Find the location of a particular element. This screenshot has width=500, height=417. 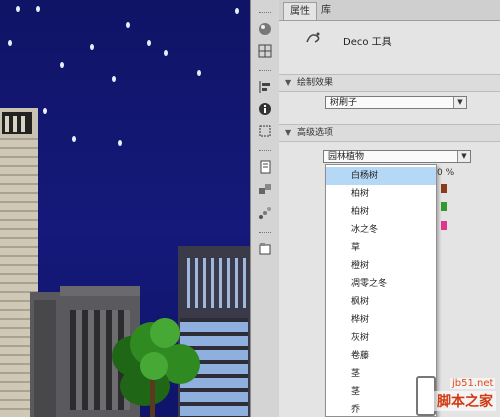

transform-icon is located at coordinates (265, 131).